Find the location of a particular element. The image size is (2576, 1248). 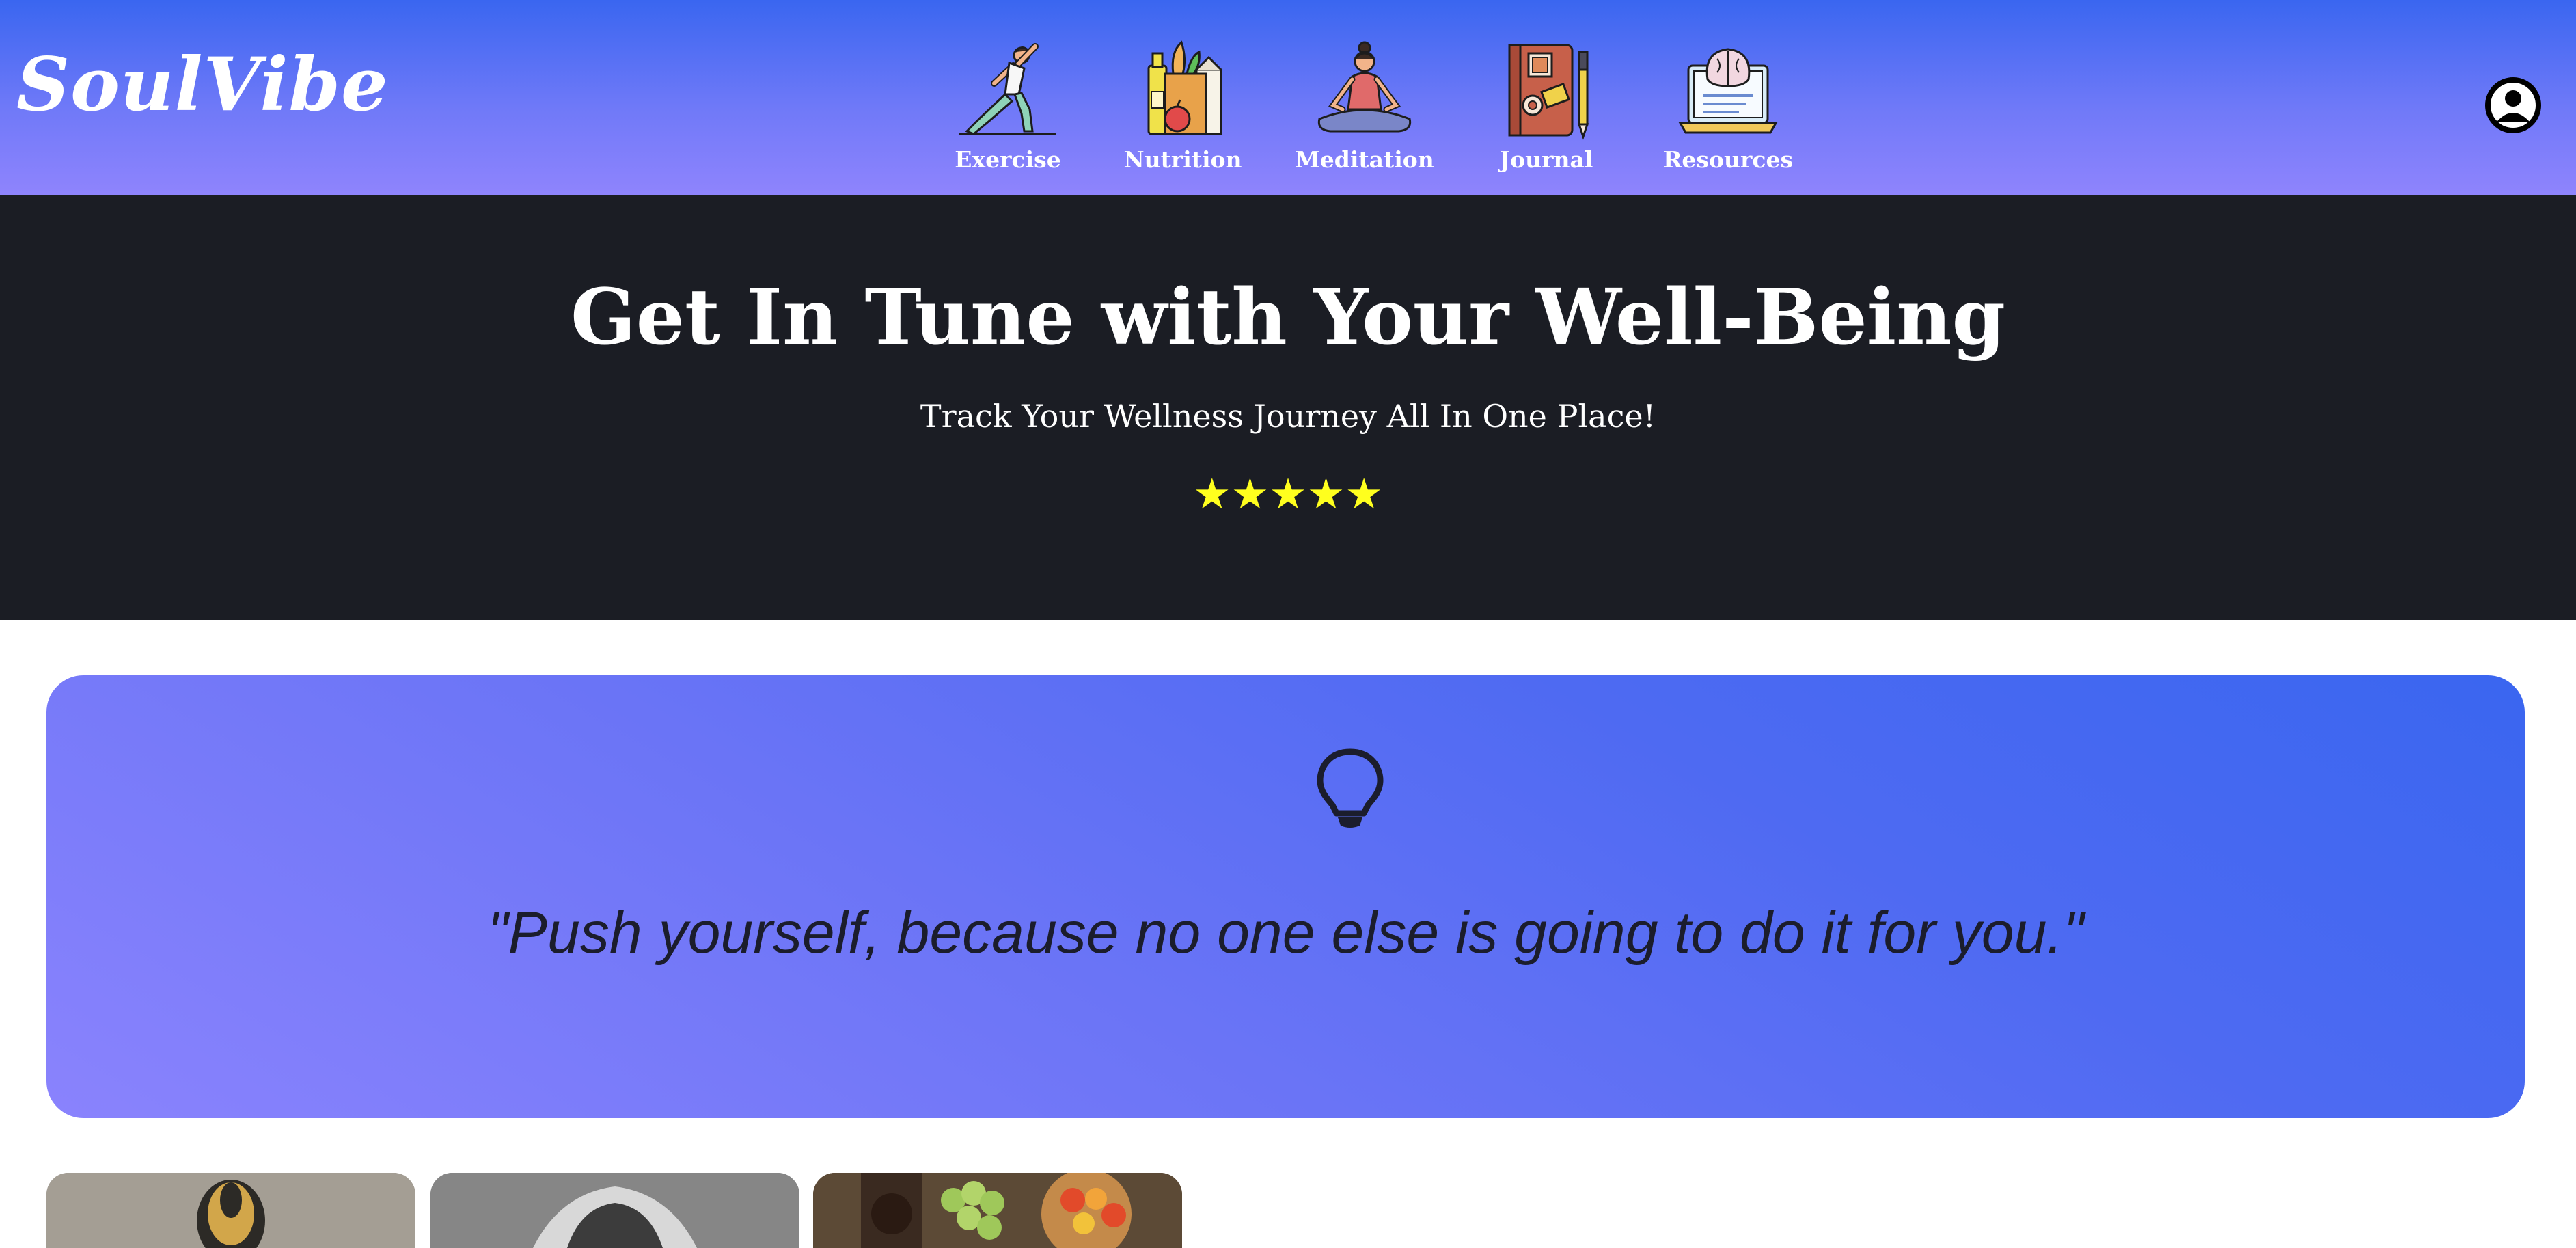

feature-card-portrait is located at coordinates (614, 1210).